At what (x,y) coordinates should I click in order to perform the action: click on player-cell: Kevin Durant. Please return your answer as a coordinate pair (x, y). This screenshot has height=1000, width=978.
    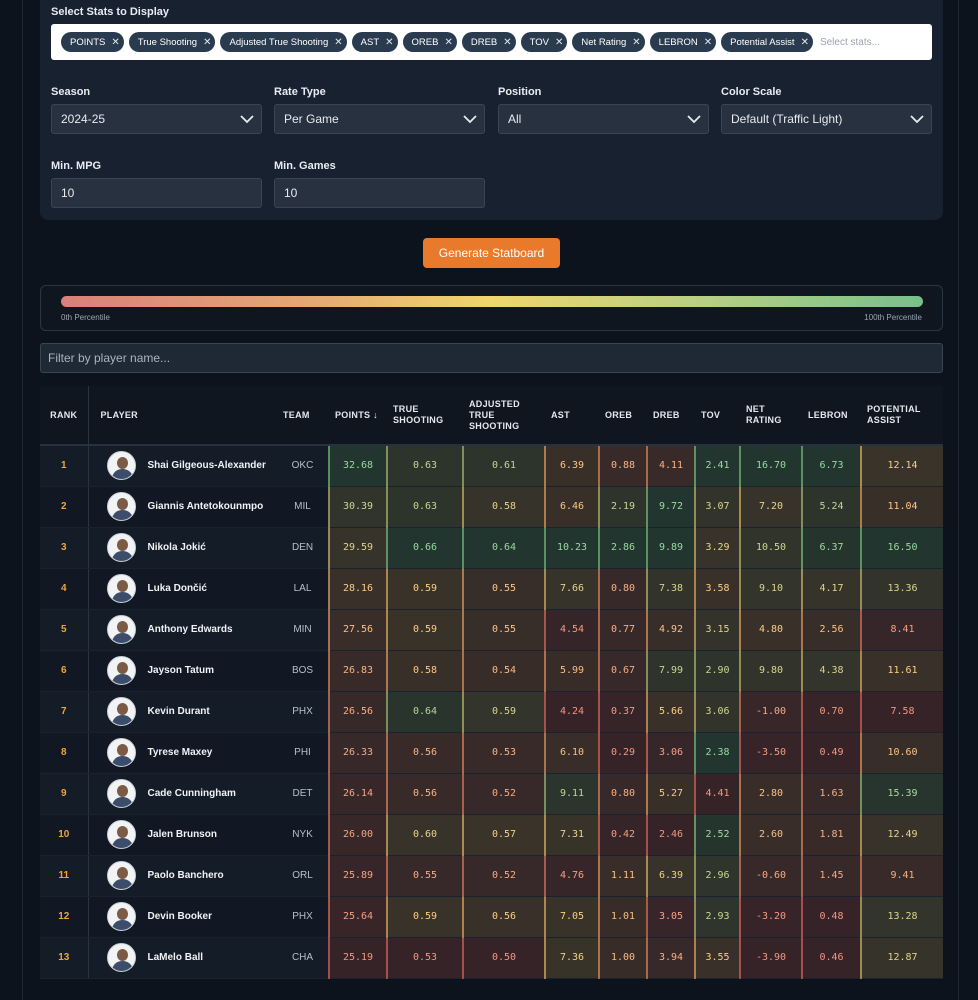
    Looking at the image, I should click on (182, 712).